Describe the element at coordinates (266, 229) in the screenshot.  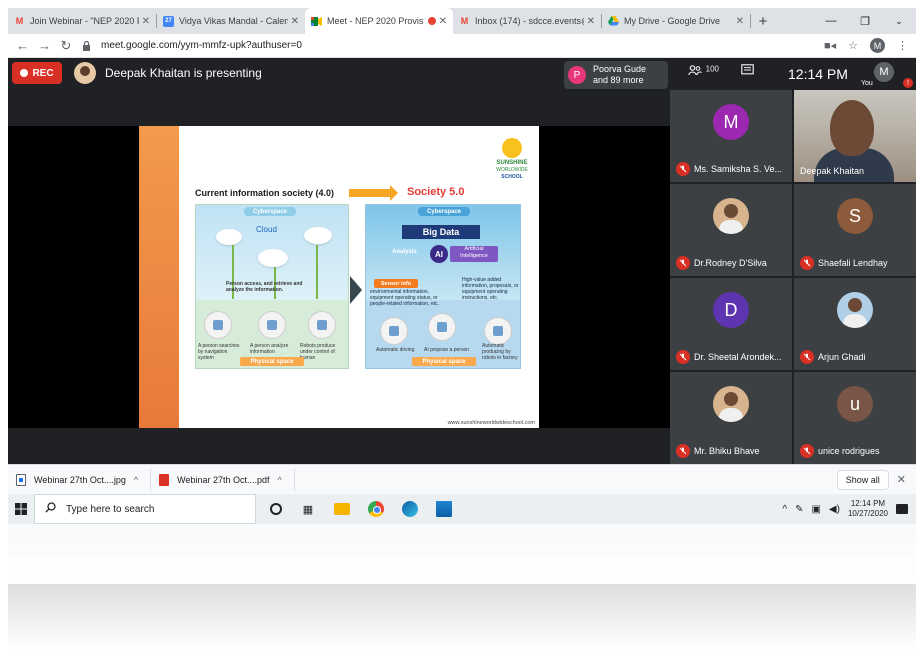
I see `cloud-label: Cloud` at that location.